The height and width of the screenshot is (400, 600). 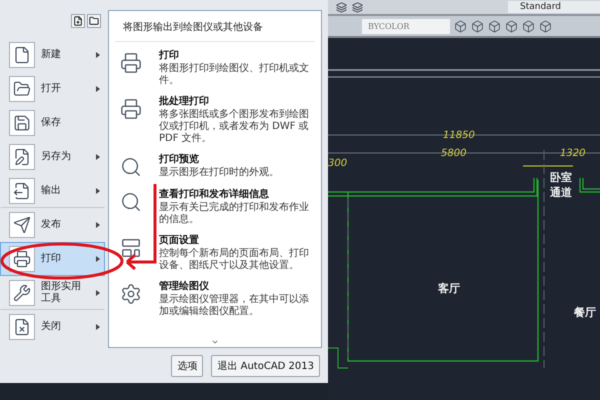 I want to click on menu-item: 图形实用工具, so click(x=52, y=293).